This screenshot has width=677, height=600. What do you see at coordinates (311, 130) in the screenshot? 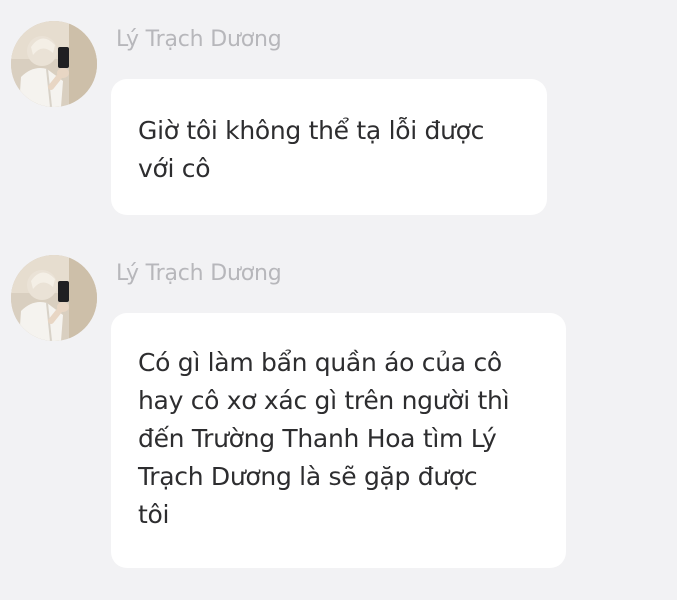
I see `message-line: Giờ tôi không thể tạ lỗi được` at bounding box center [311, 130].